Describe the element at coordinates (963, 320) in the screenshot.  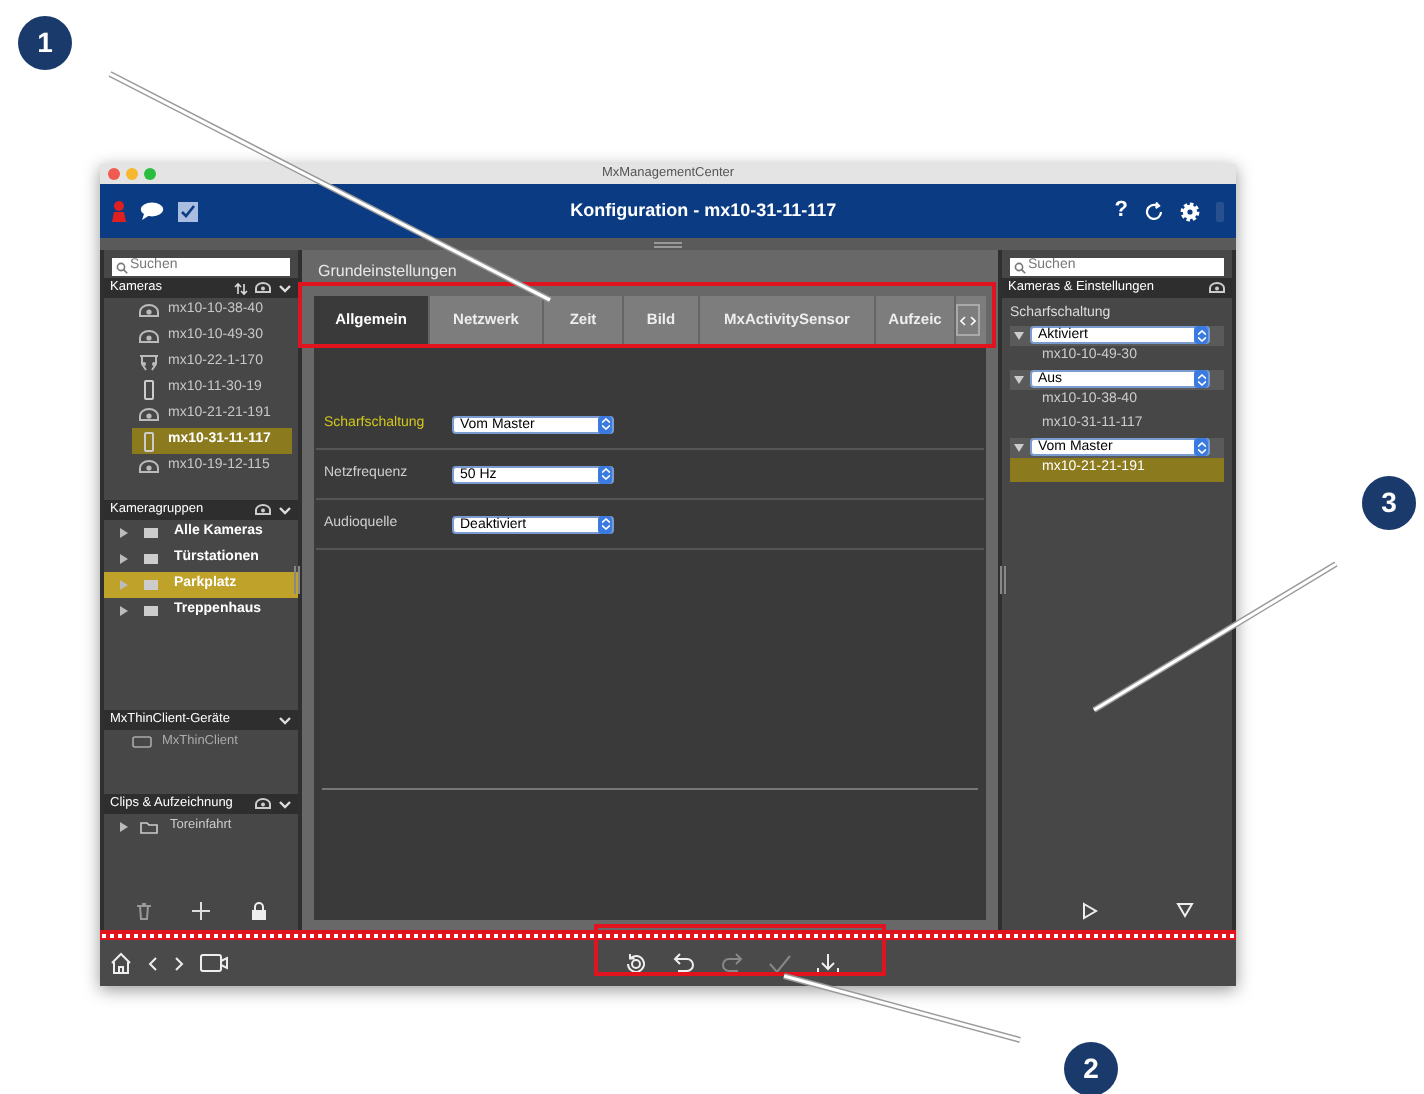
I see `chevron-left-icon` at that location.